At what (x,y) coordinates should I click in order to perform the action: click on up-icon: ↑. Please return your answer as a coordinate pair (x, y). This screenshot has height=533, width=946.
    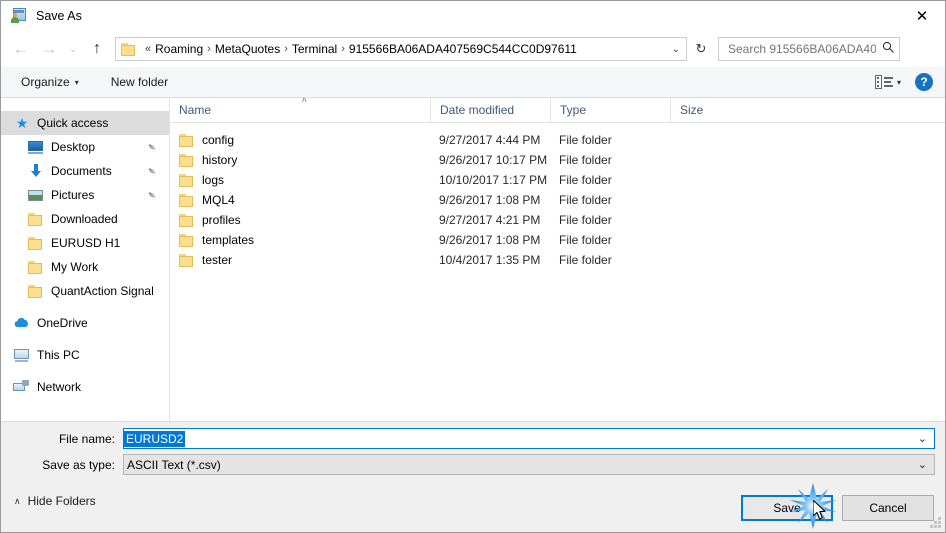
    Looking at the image, I should click on (97, 49).